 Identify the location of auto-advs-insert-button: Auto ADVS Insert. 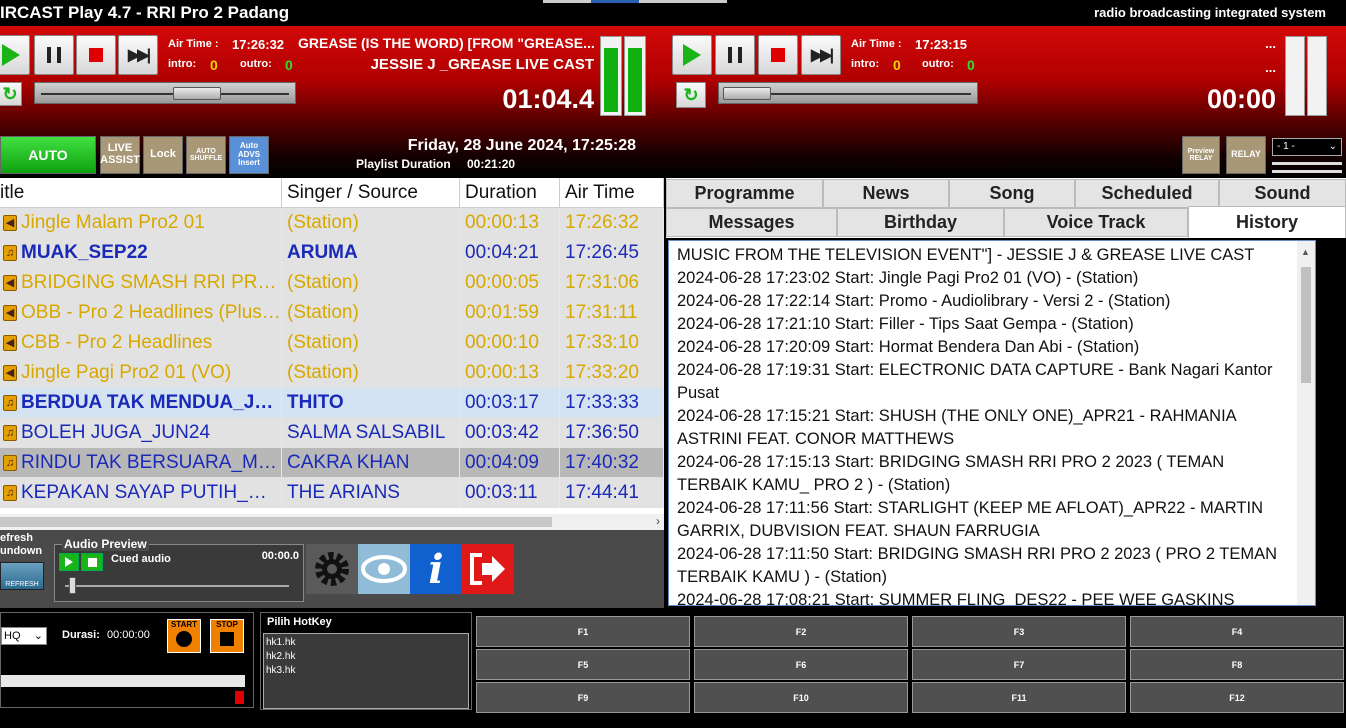
(249, 155).